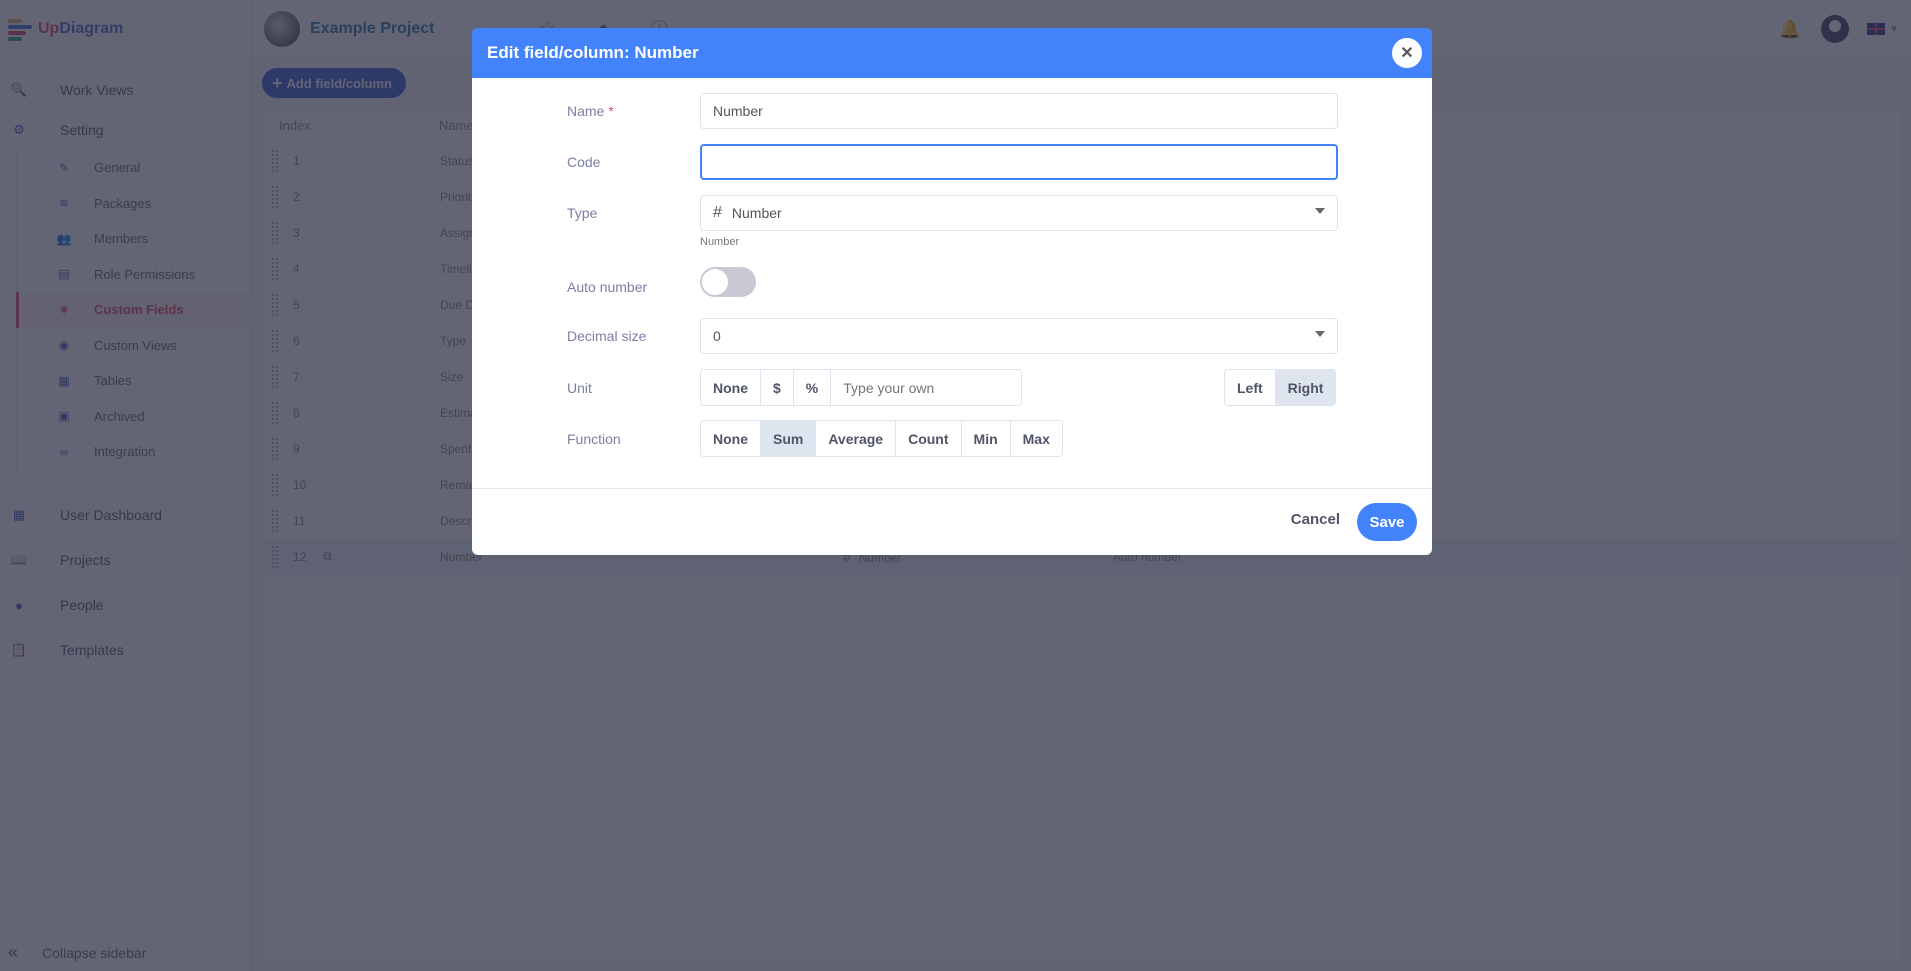 This screenshot has width=1911, height=971. I want to click on type-label: Type, so click(582, 213).